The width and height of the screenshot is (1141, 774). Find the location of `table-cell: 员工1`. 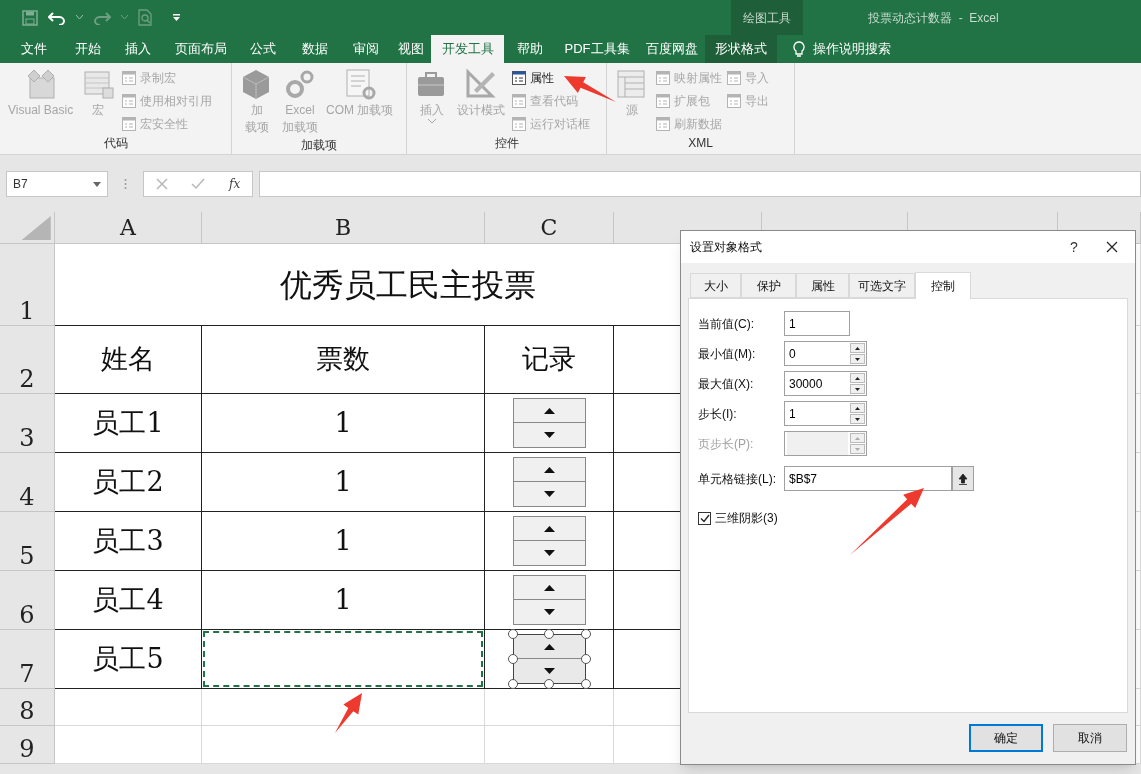

table-cell: 员工1 is located at coordinates (128, 423).